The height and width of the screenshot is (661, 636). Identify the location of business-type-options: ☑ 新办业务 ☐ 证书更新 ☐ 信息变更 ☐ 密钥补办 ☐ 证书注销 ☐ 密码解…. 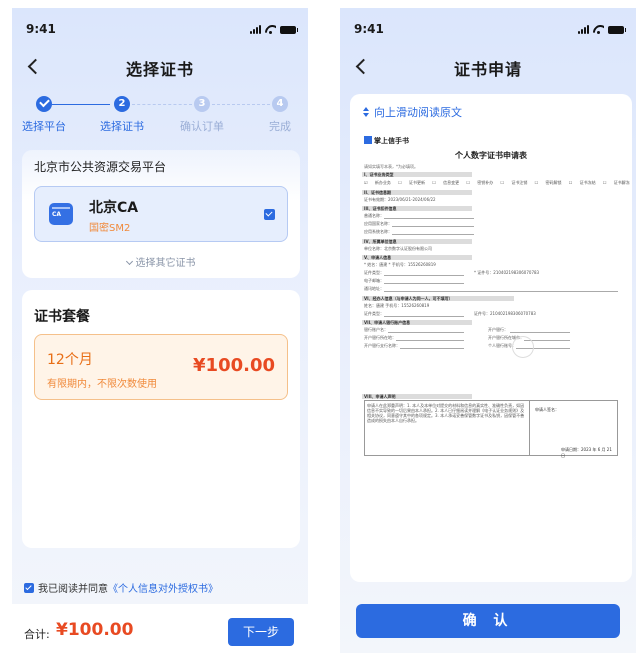
(497, 182).